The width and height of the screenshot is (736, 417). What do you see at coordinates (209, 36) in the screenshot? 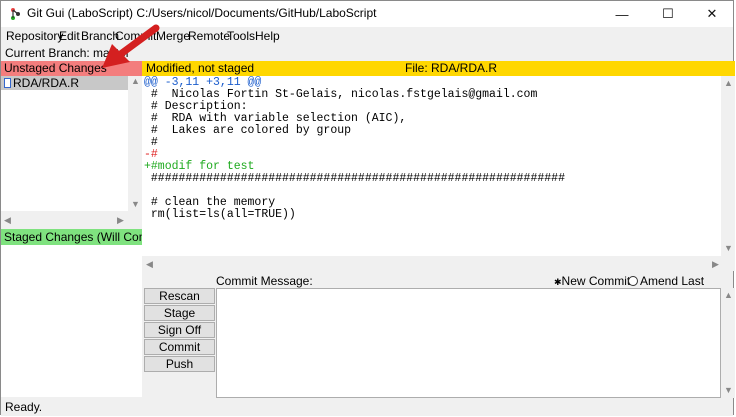
I see `menu-remote: Remote` at bounding box center [209, 36].